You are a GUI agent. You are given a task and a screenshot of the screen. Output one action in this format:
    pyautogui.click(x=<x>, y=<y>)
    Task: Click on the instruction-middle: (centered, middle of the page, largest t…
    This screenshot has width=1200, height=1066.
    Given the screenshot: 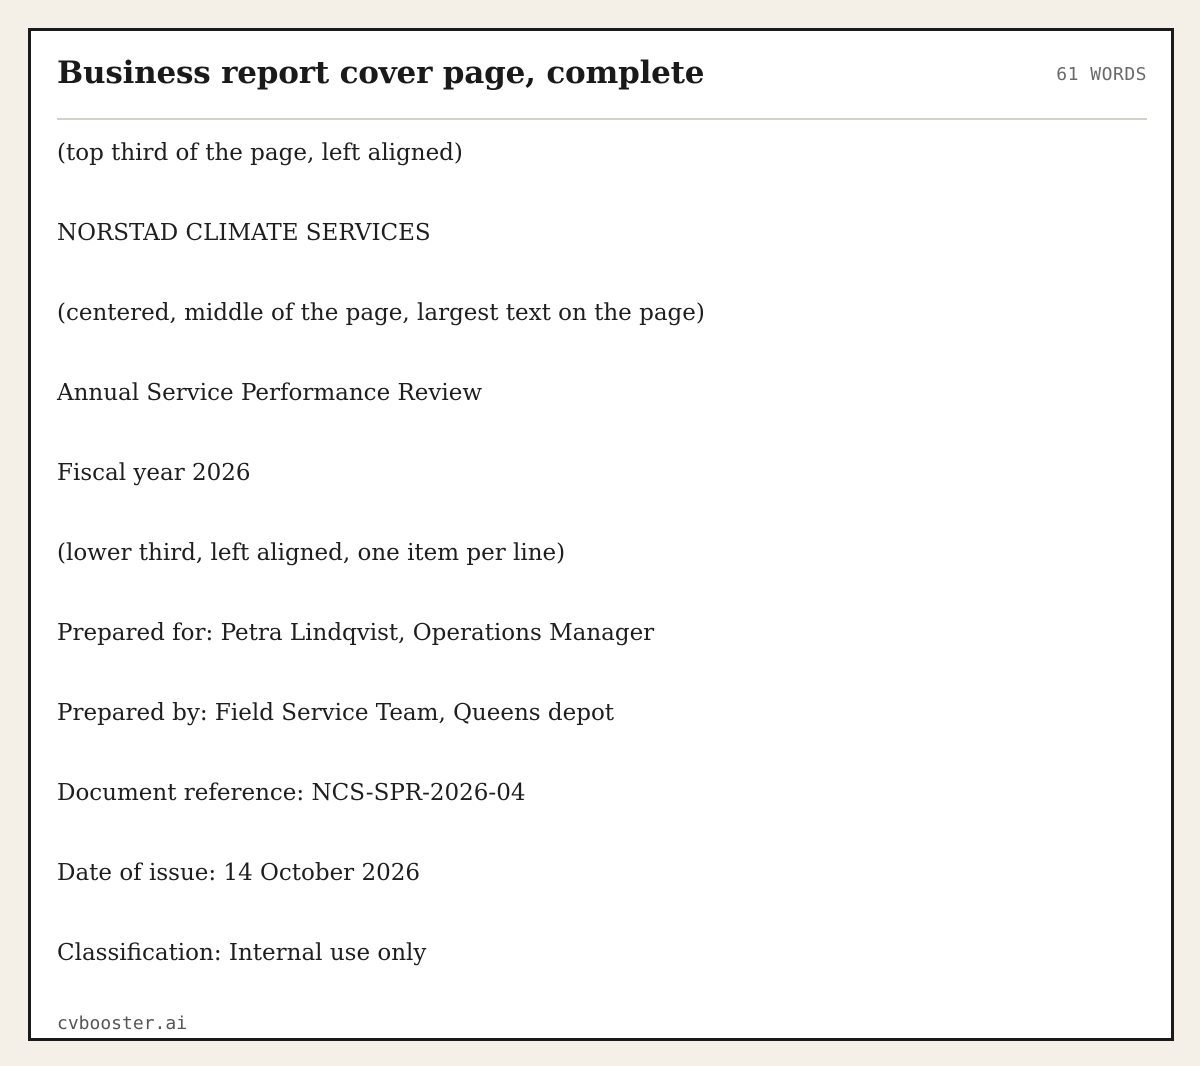 What is the action you would take?
    pyautogui.click(x=381, y=313)
    